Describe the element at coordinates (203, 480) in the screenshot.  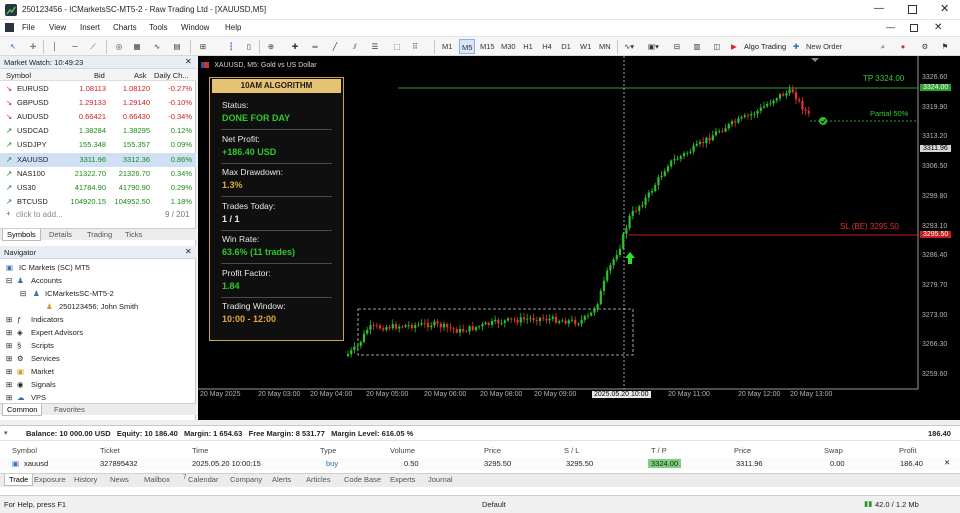
I see `toolbox-tab: Calendar` at that location.